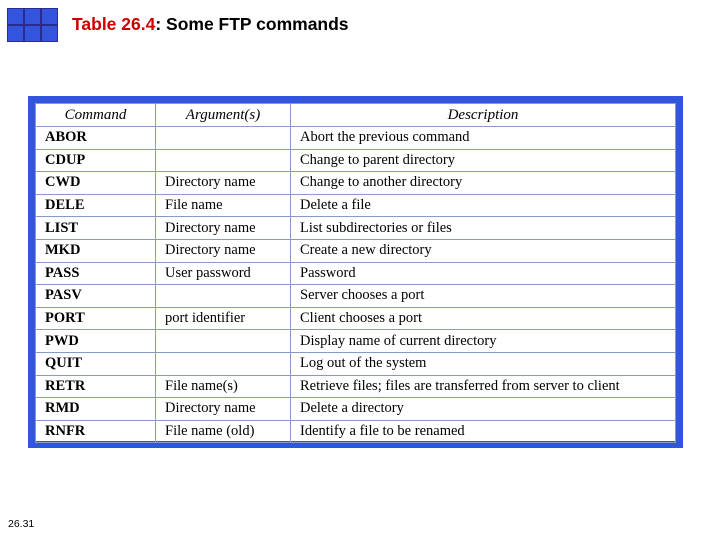 Image resolution: width=720 pixels, height=540 pixels. I want to click on cell-argument: port identifier, so click(223, 318).